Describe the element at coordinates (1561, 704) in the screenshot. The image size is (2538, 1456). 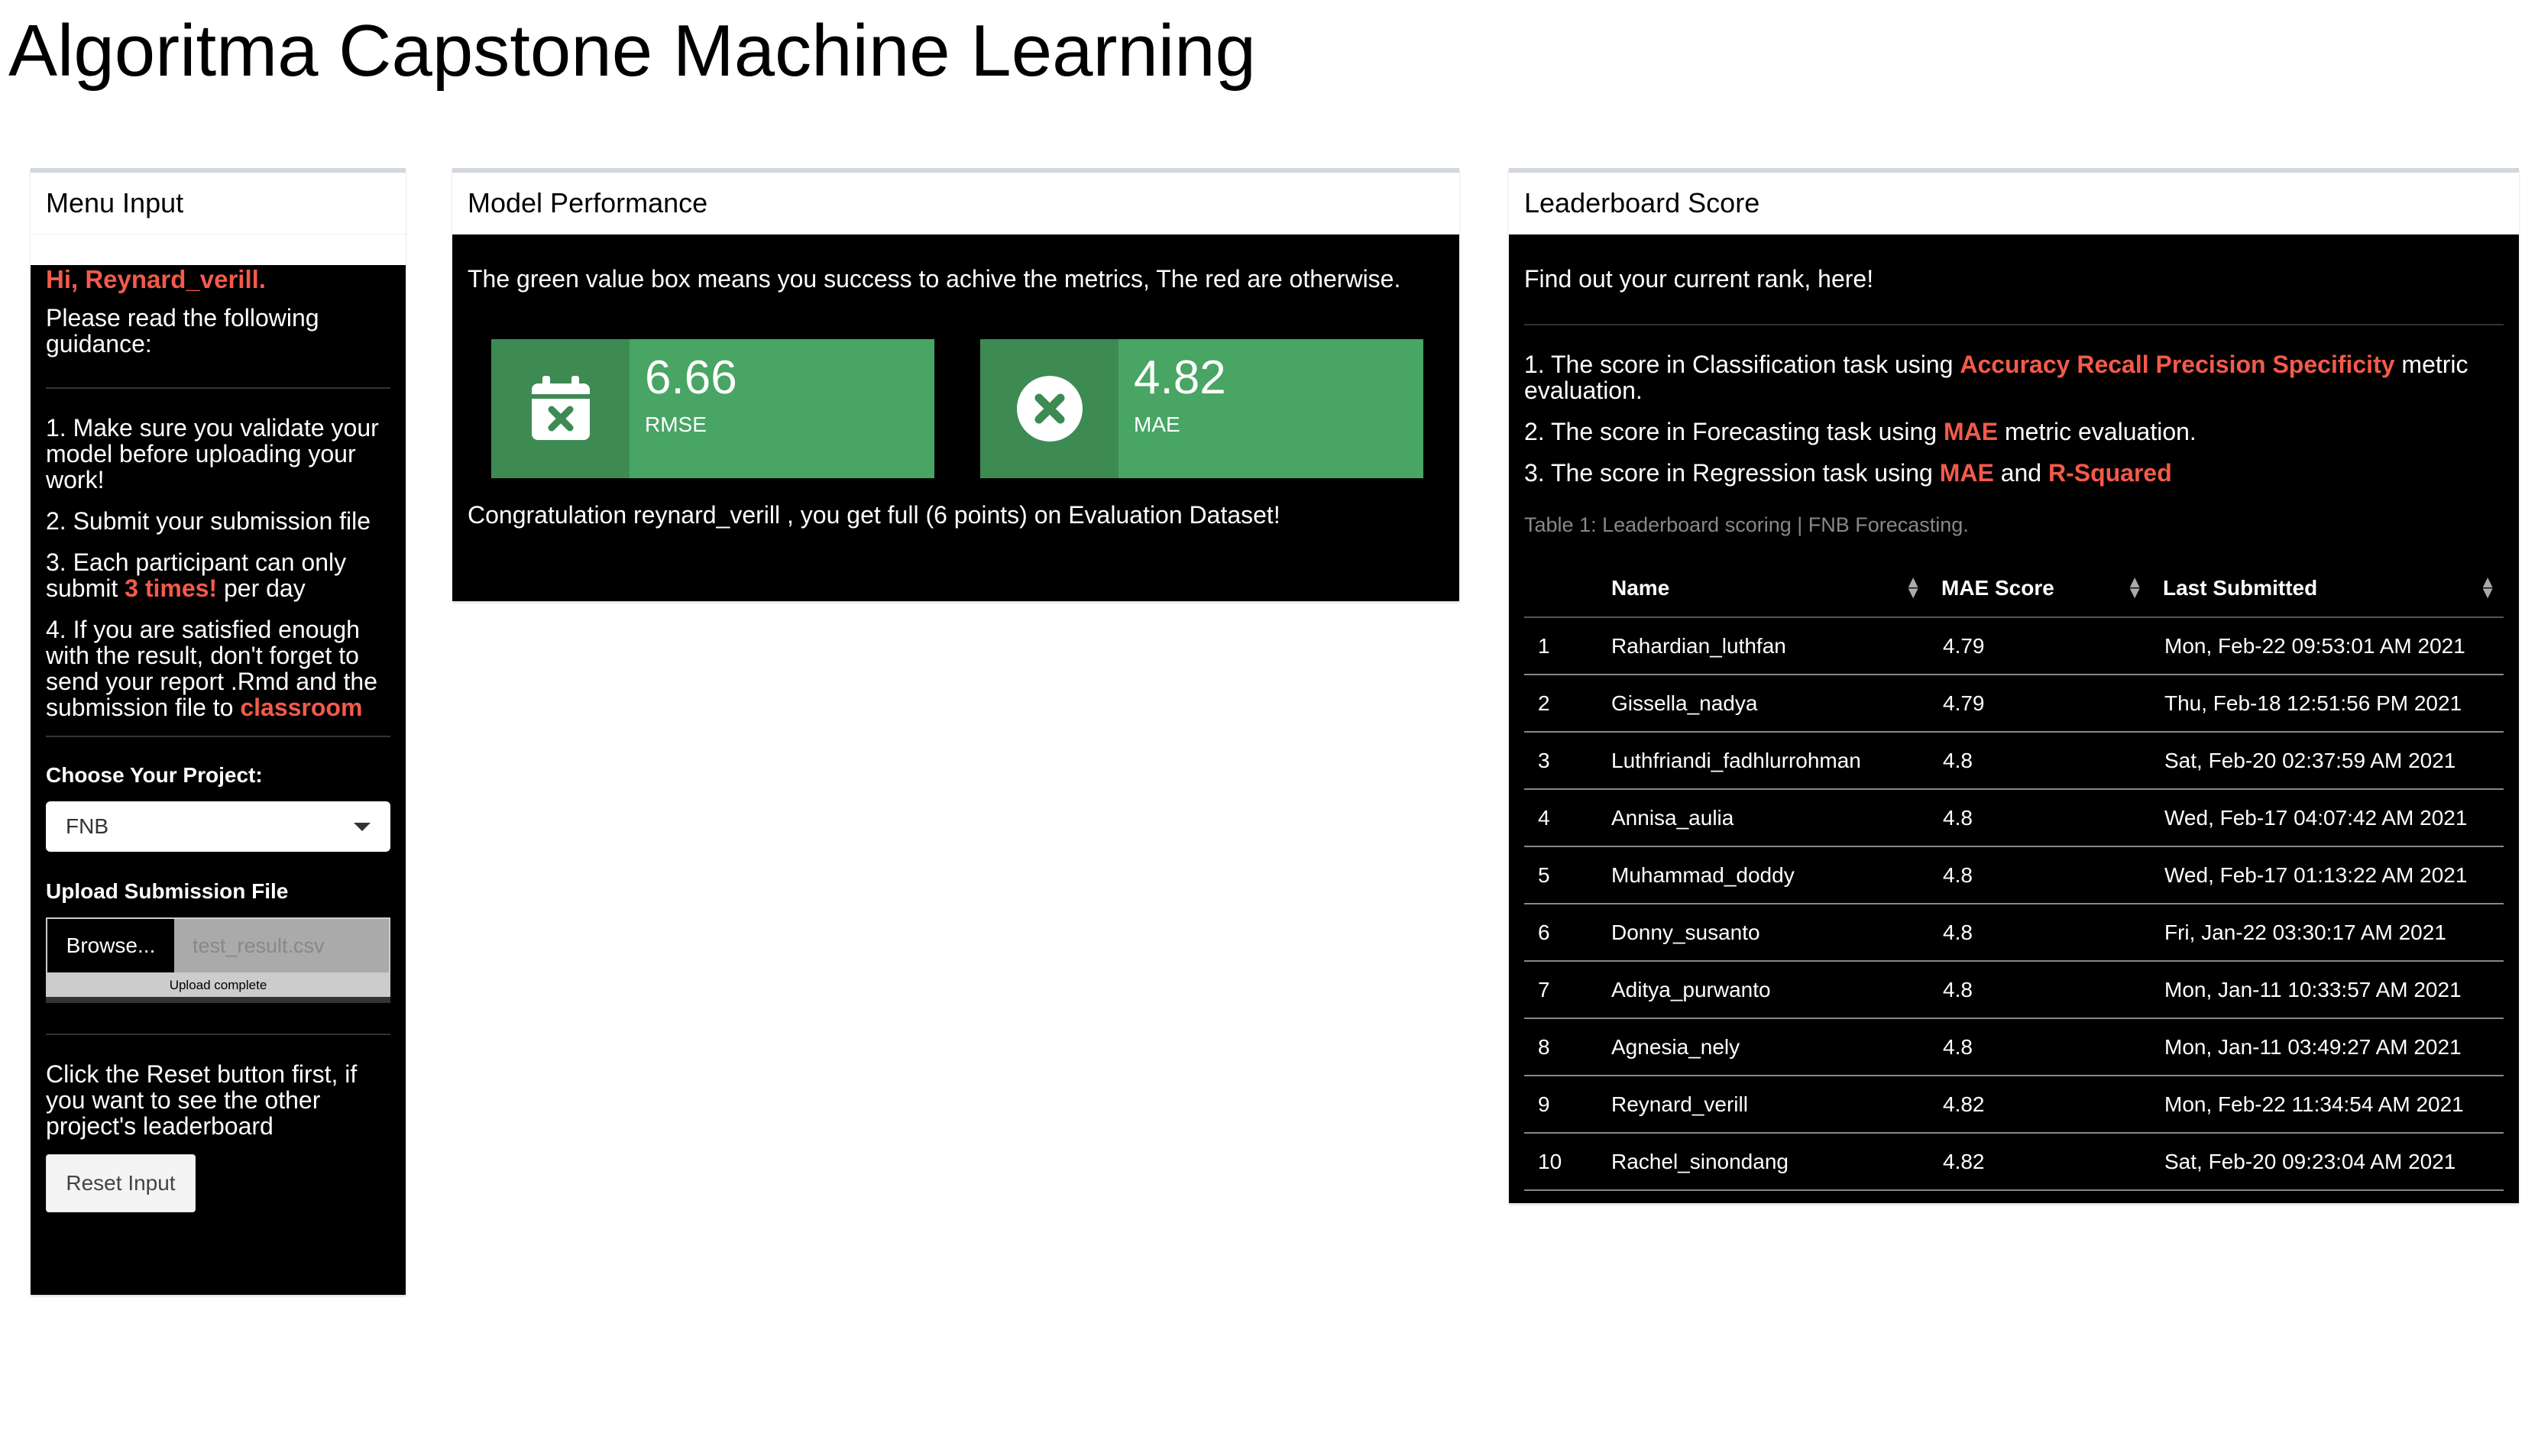
I see `rank-cell: 2` at that location.